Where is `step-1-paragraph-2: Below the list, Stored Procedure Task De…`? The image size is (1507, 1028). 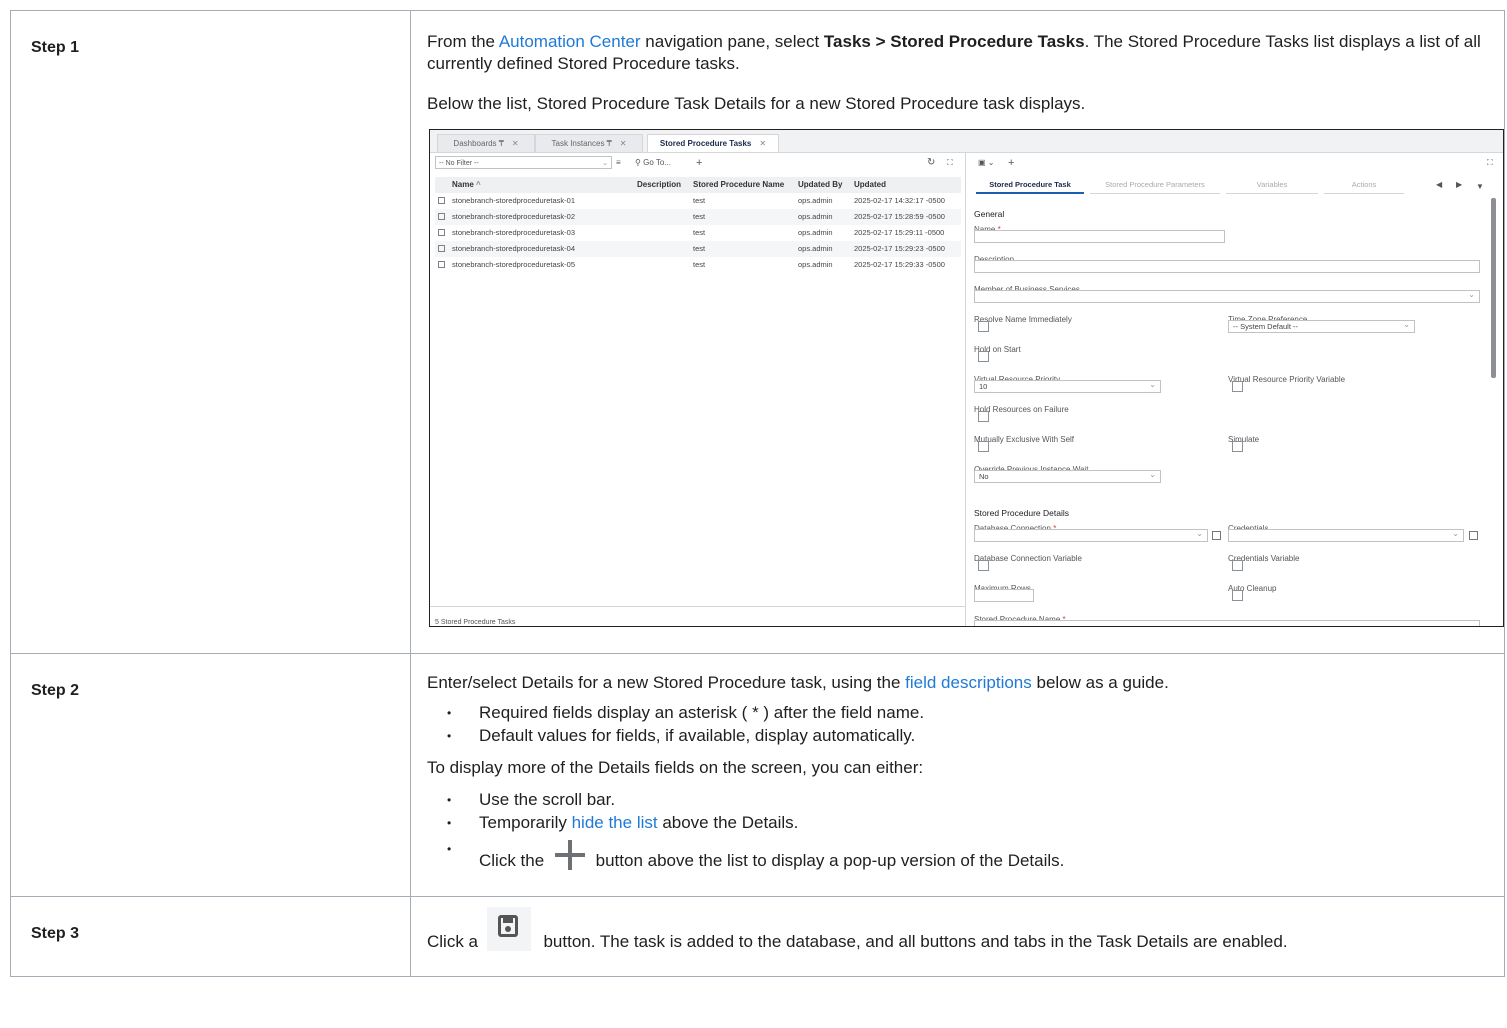
step-1-paragraph-2: Below the list, Stored Procedure Task De… is located at coordinates (756, 103).